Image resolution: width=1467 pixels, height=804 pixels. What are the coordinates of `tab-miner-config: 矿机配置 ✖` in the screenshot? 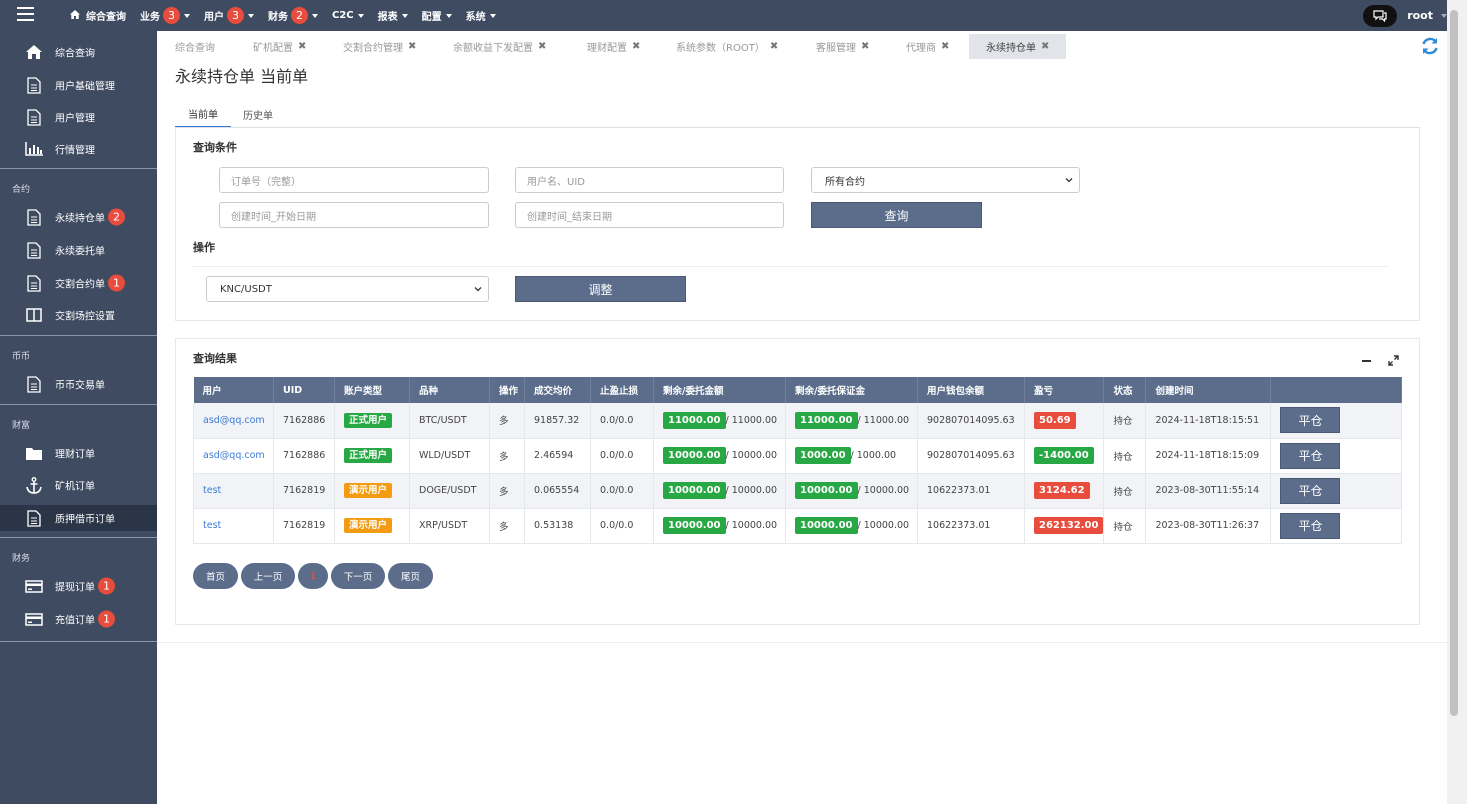 It's located at (279, 46).